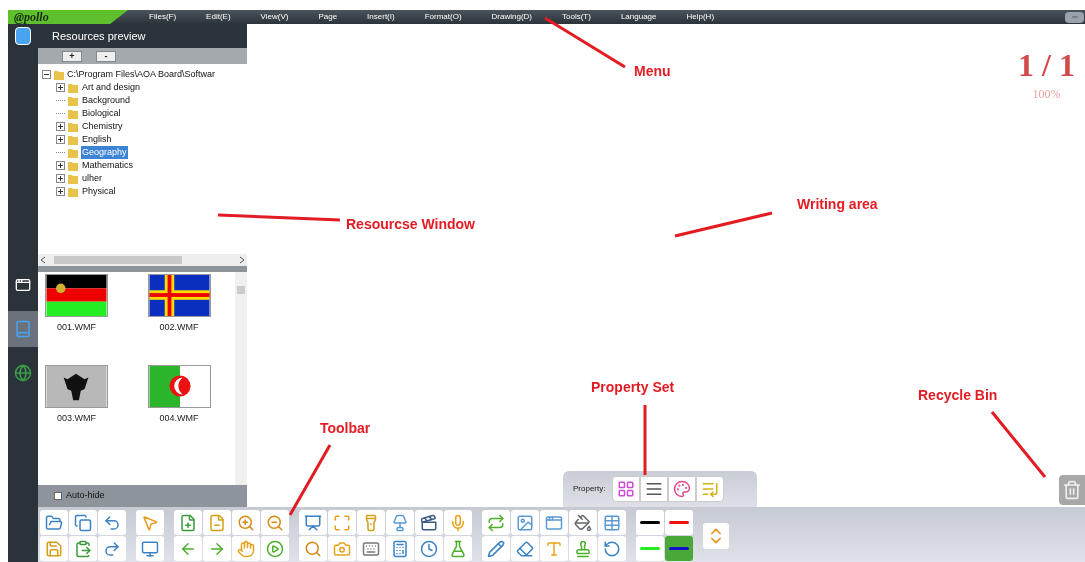 Image resolution: width=1085 pixels, height=562 pixels. I want to click on tree-item: Biological, so click(101, 113).